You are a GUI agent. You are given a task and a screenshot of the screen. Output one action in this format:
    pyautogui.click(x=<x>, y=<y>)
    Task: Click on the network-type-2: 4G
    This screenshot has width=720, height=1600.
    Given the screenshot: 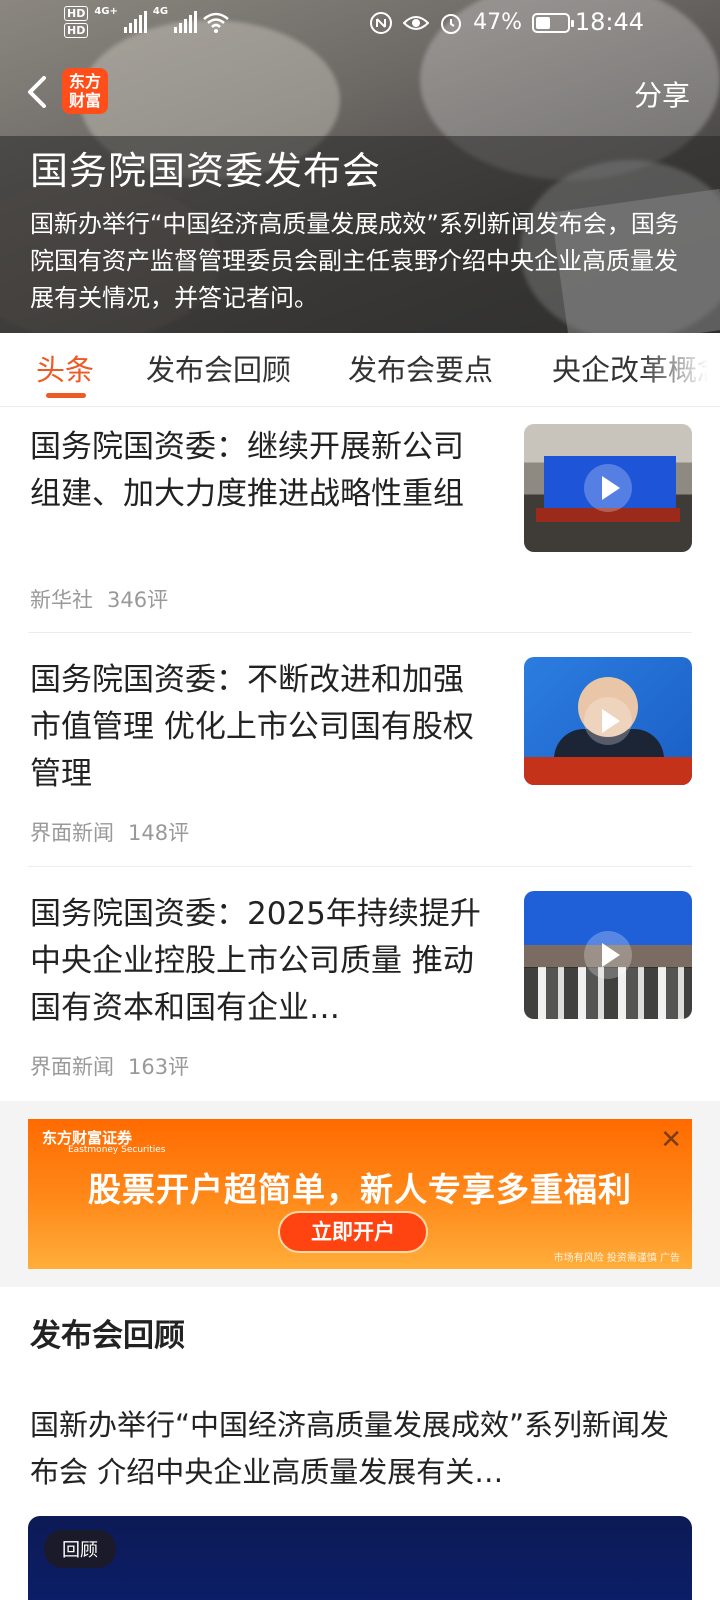 What is the action you would take?
    pyautogui.click(x=160, y=11)
    